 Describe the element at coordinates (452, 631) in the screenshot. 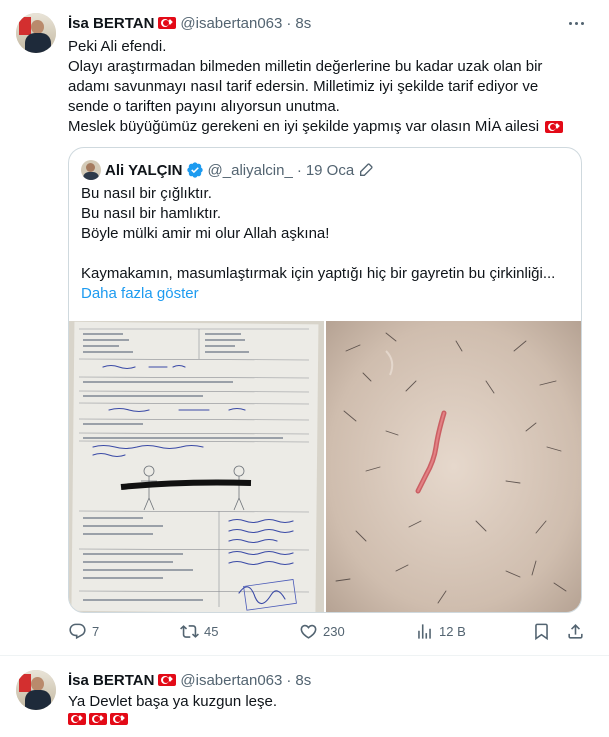

I see `views-count: 12 B` at that location.